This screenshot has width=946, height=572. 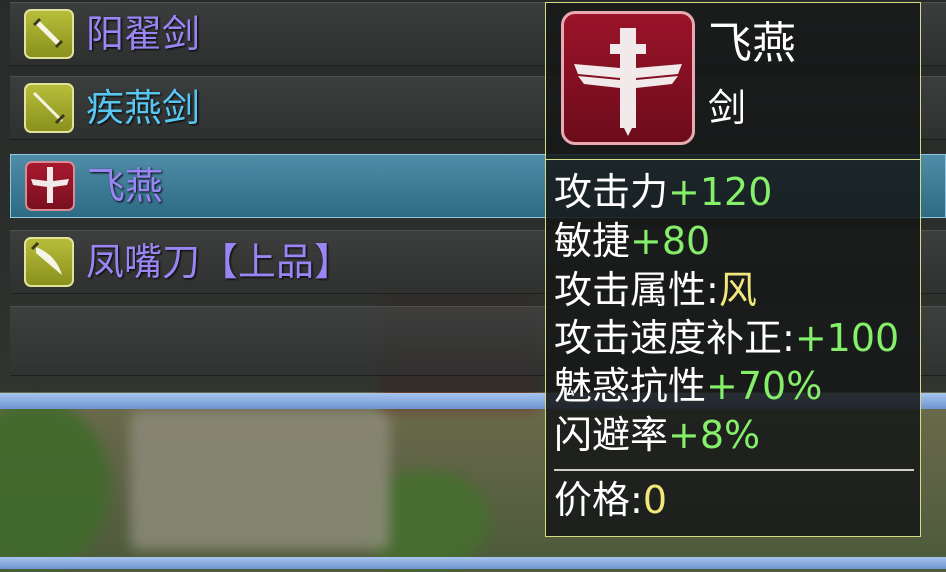 I want to click on background-path, so click(x=260, y=480).